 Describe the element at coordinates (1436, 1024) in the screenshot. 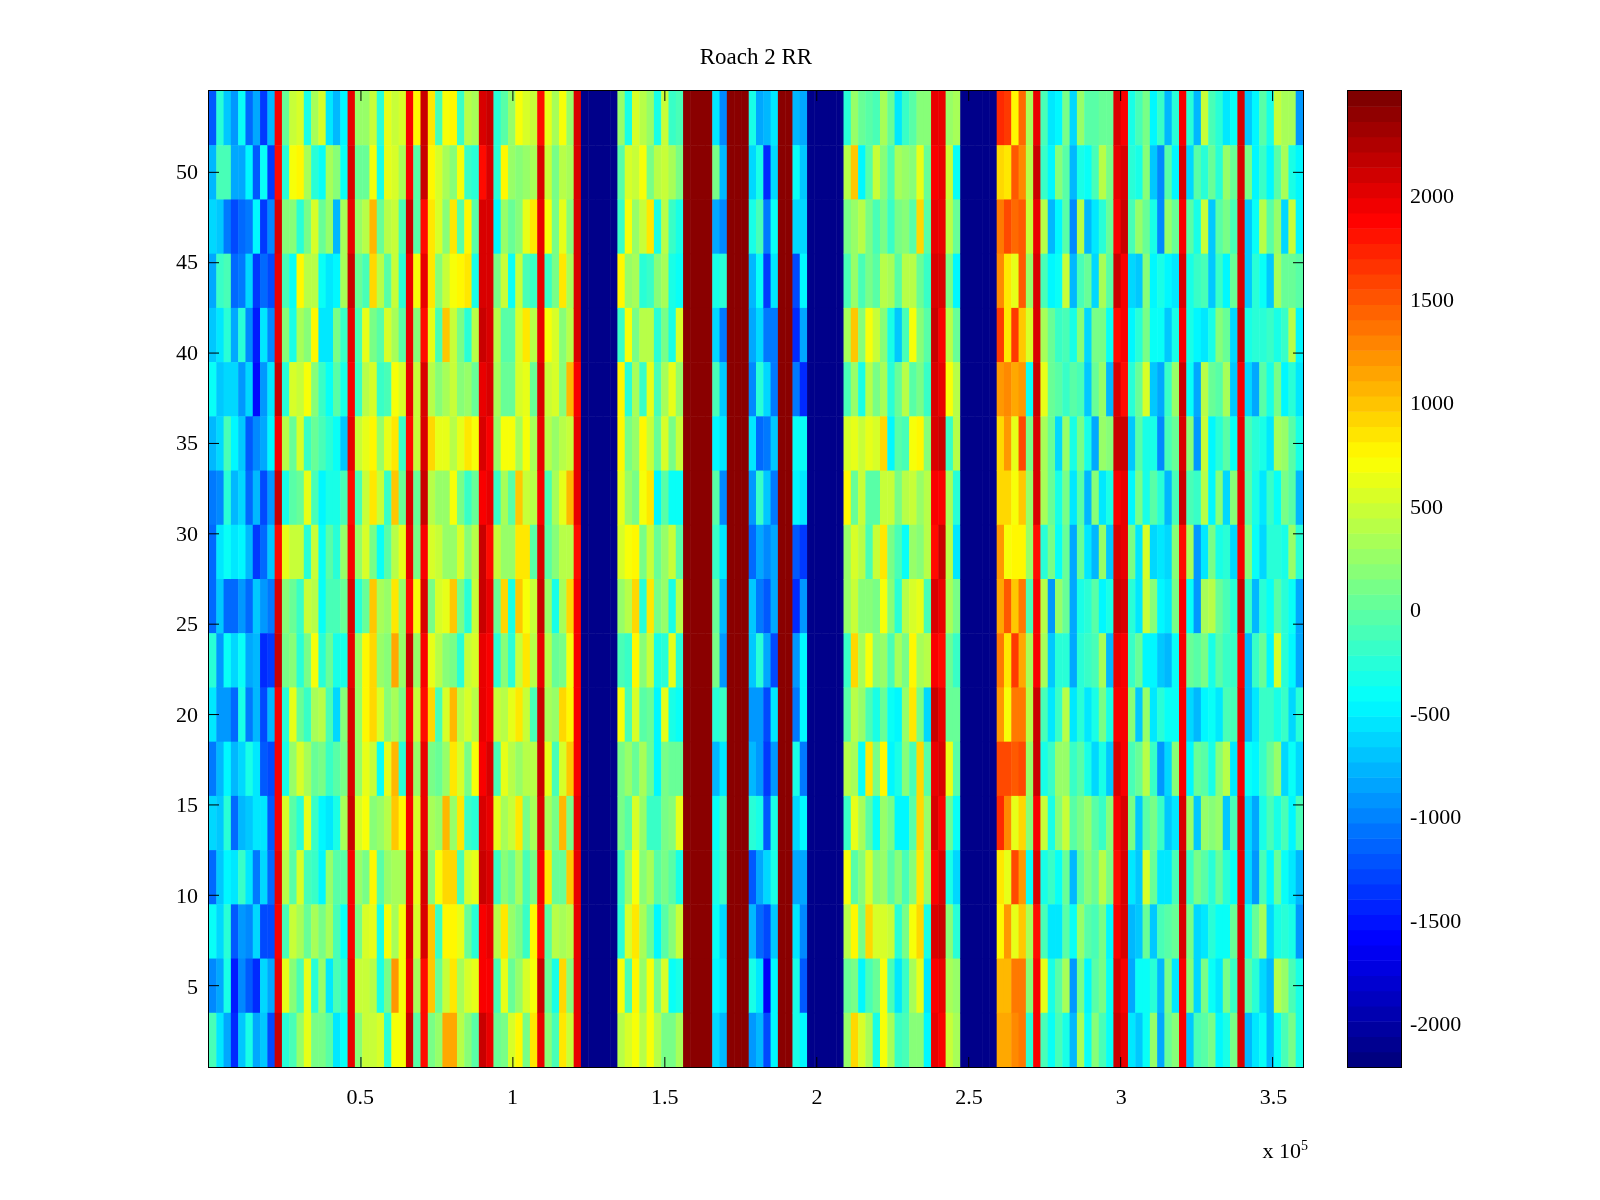

I see `colorbar-tick-label: -2000` at that location.